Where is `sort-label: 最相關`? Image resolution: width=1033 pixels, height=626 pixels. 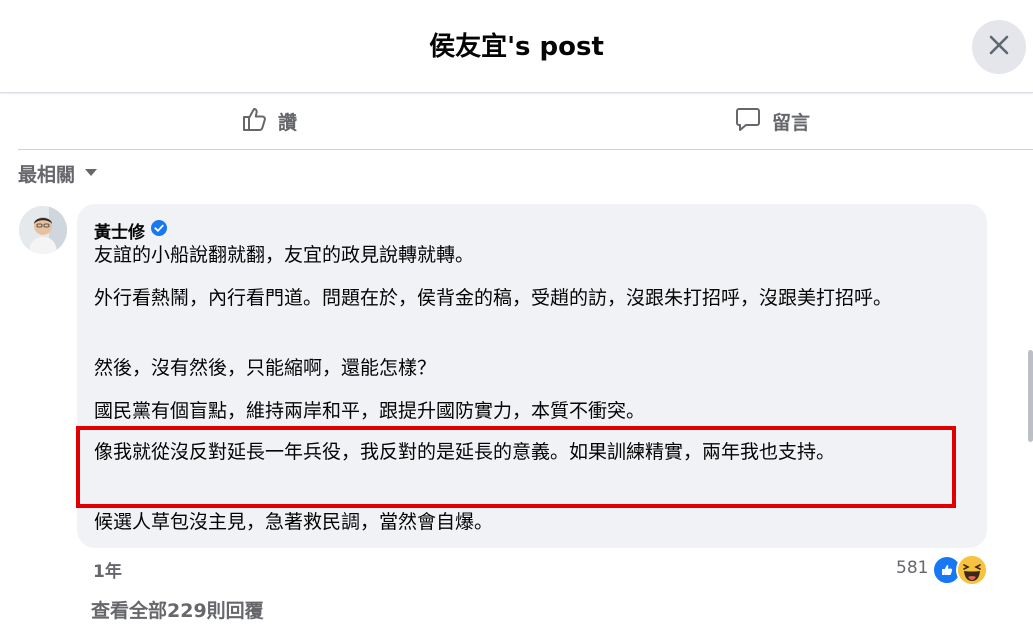 sort-label: 最相關 is located at coordinates (47, 175).